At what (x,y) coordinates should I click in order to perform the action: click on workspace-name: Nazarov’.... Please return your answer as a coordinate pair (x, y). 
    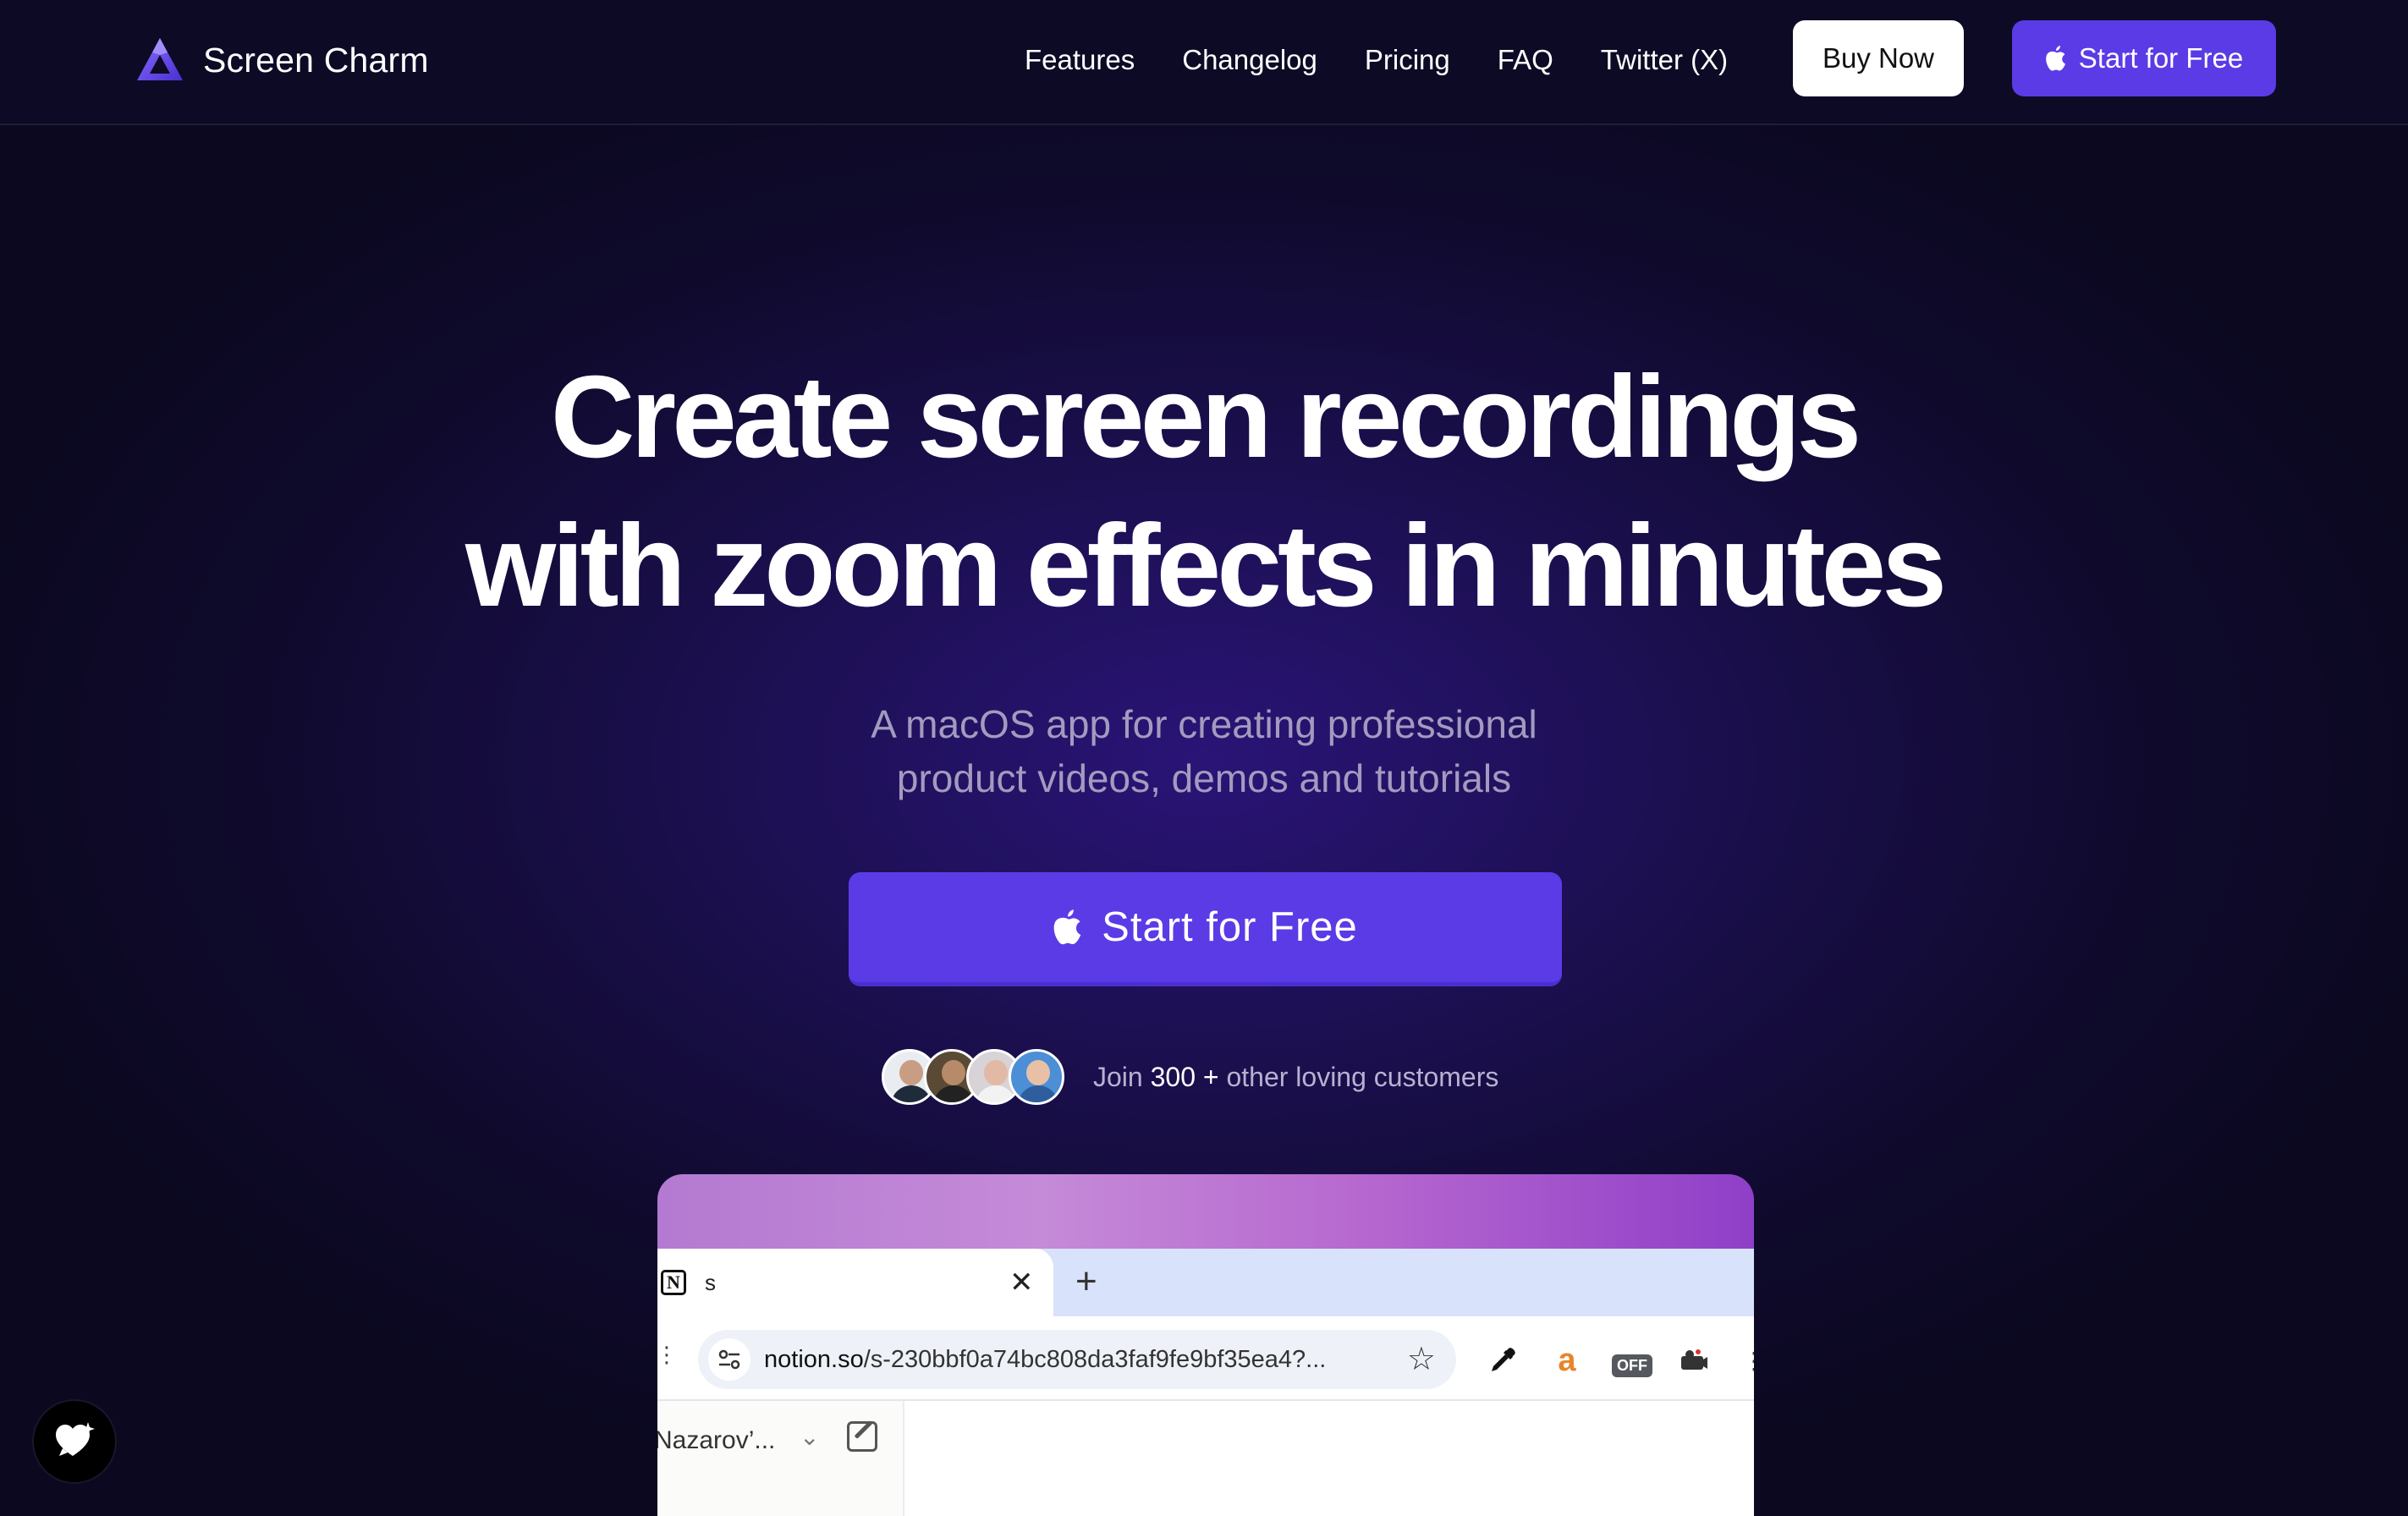
    Looking at the image, I should click on (716, 1440).